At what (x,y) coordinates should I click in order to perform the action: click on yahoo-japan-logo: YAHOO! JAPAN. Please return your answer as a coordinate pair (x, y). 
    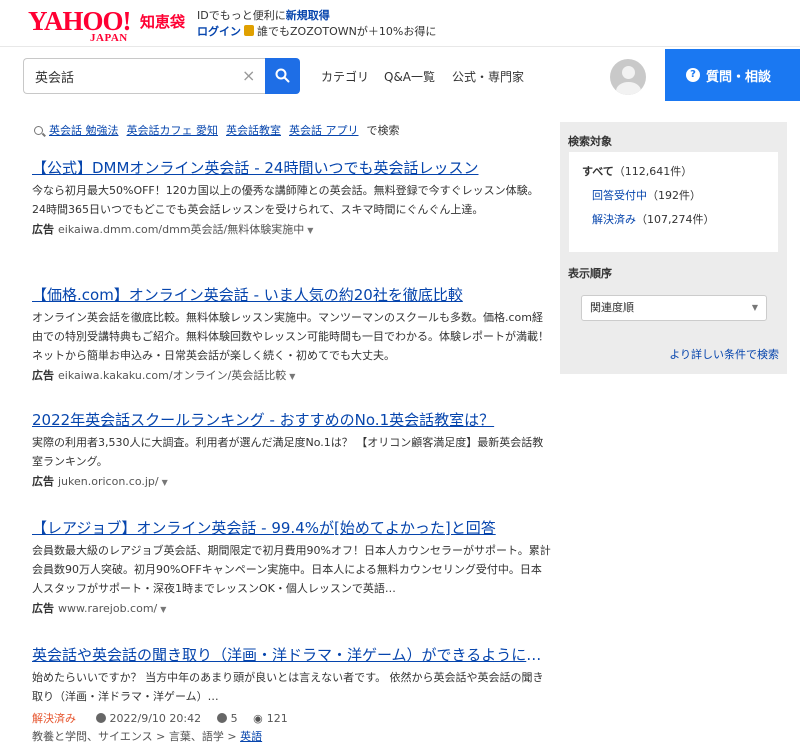
    Looking at the image, I should click on (83, 25).